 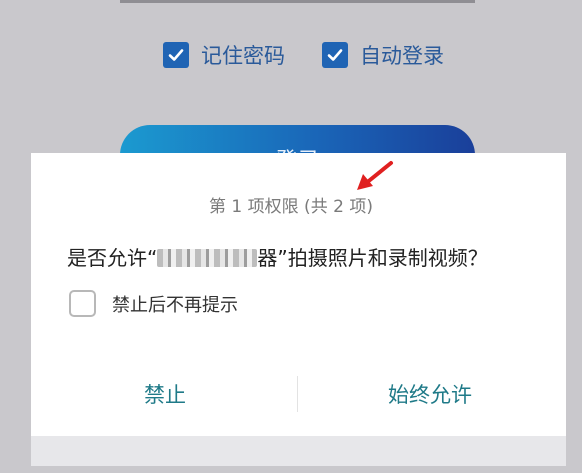 What do you see at coordinates (297, 1) in the screenshot?
I see `password-input-underline` at bounding box center [297, 1].